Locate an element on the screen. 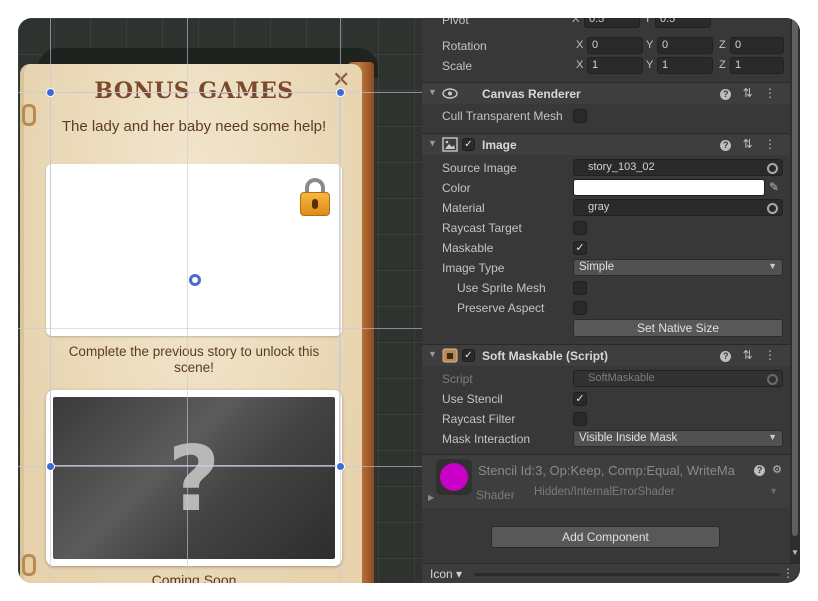 The width and height of the screenshot is (818, 601). source-image-row: Source Image story_103_02 is located at coordinates (606, 168).